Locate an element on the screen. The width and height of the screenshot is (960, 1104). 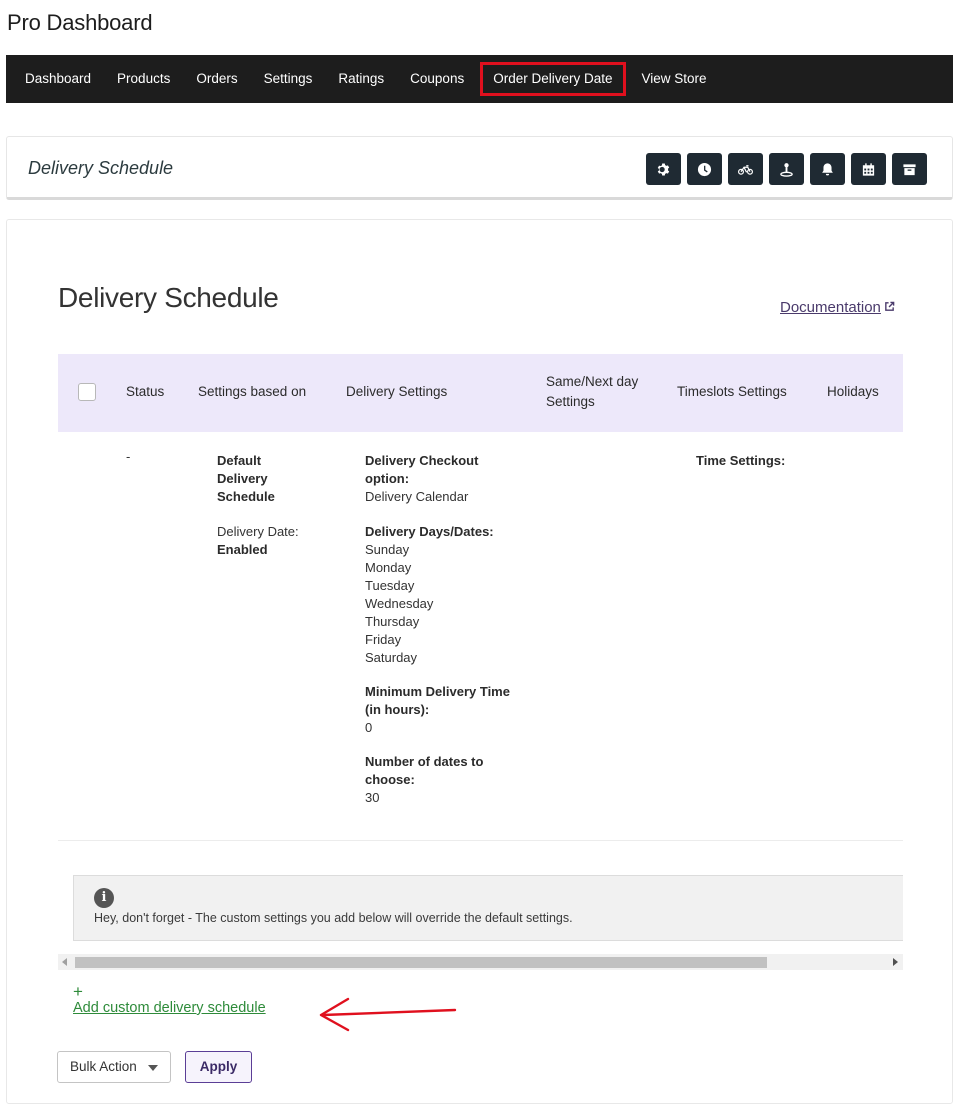
scroll-left-arrow-icon is located at coordinates (64, 962).